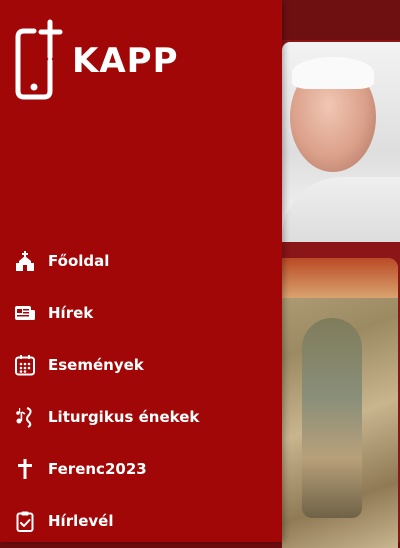  I want to click on pope-robe-image, so click(341, 209).